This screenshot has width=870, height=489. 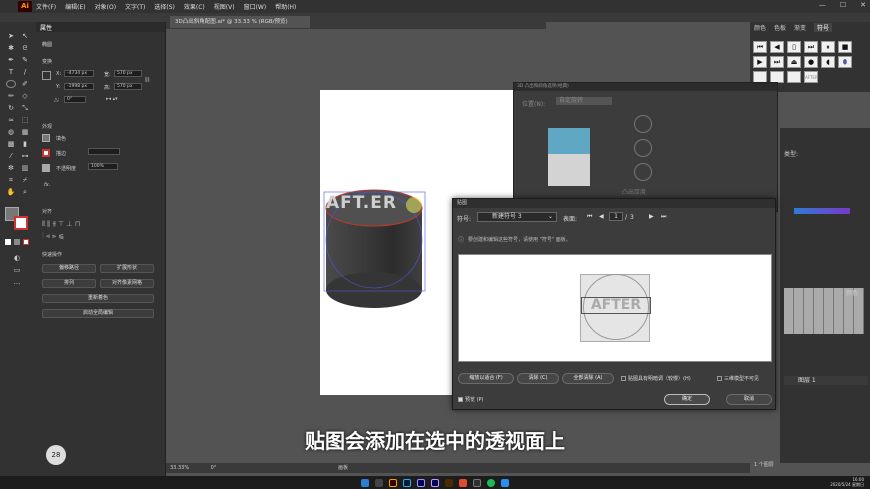 What do you see at coordinates (179, 468) in the screenshot?
I see `zoom-level: 33.33%` at bounding box center [179, 468].